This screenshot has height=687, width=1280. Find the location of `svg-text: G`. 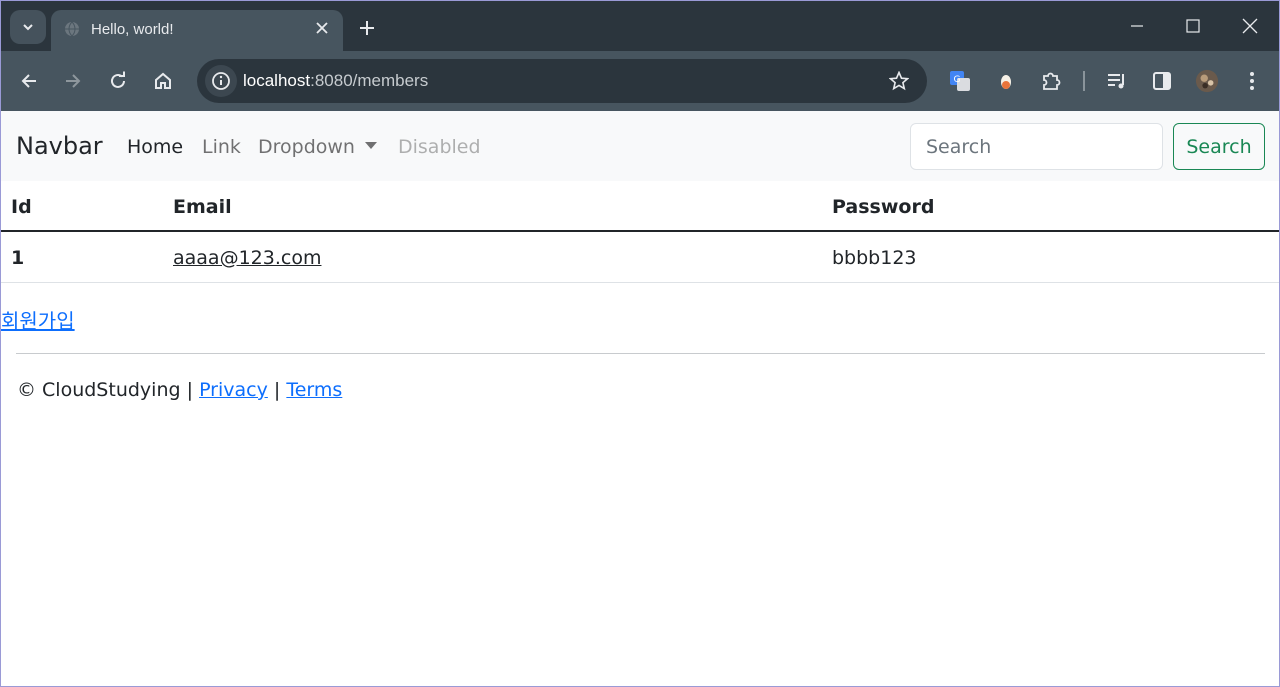

svg-text: G is located at coordinates (957, 80).